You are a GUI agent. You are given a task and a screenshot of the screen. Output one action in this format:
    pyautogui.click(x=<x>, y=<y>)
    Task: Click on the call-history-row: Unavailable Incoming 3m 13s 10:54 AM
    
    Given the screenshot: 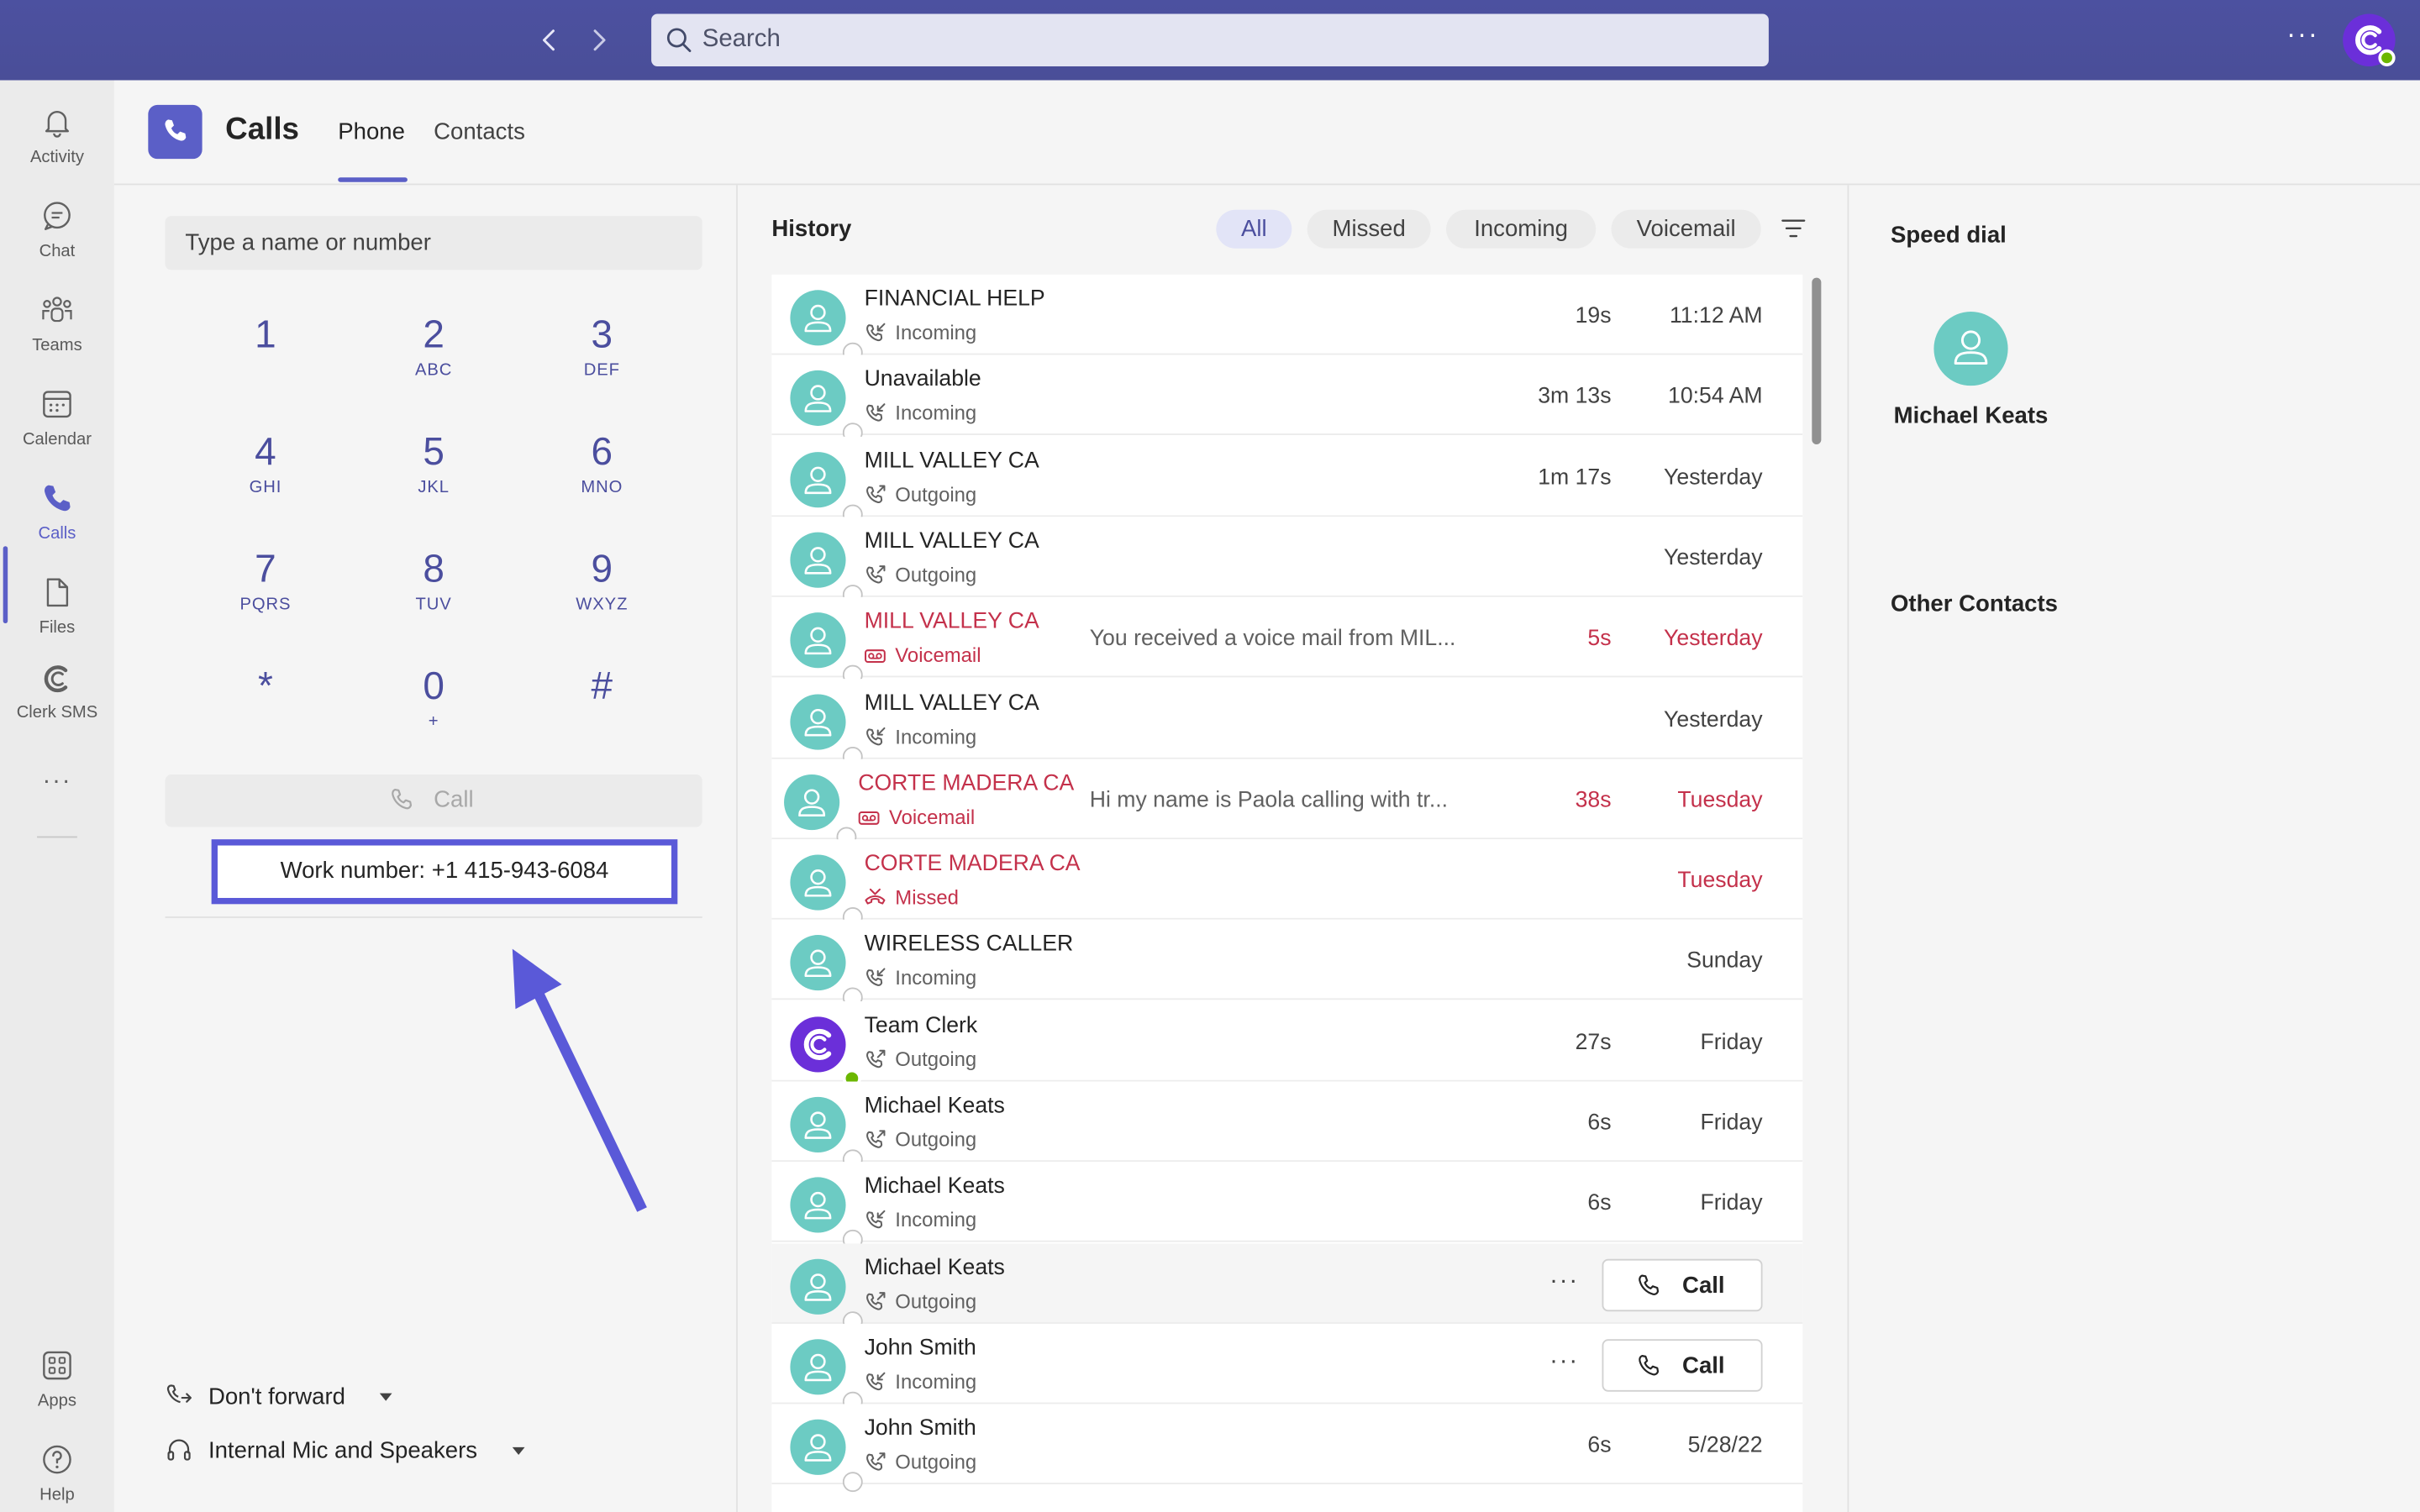 What is the action you would take?
    pyautogui.click(x=1287, y=399)
    